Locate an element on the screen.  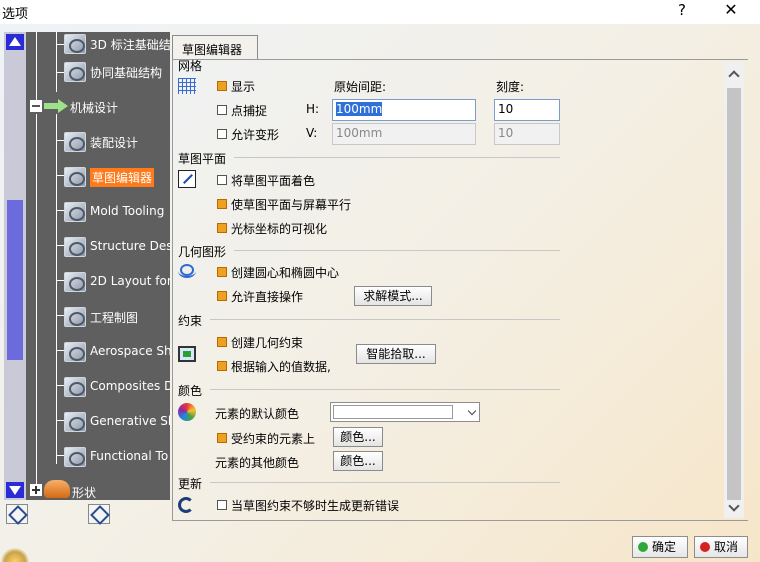
shade-plane-checkbox is located at coordinates (222, 180).